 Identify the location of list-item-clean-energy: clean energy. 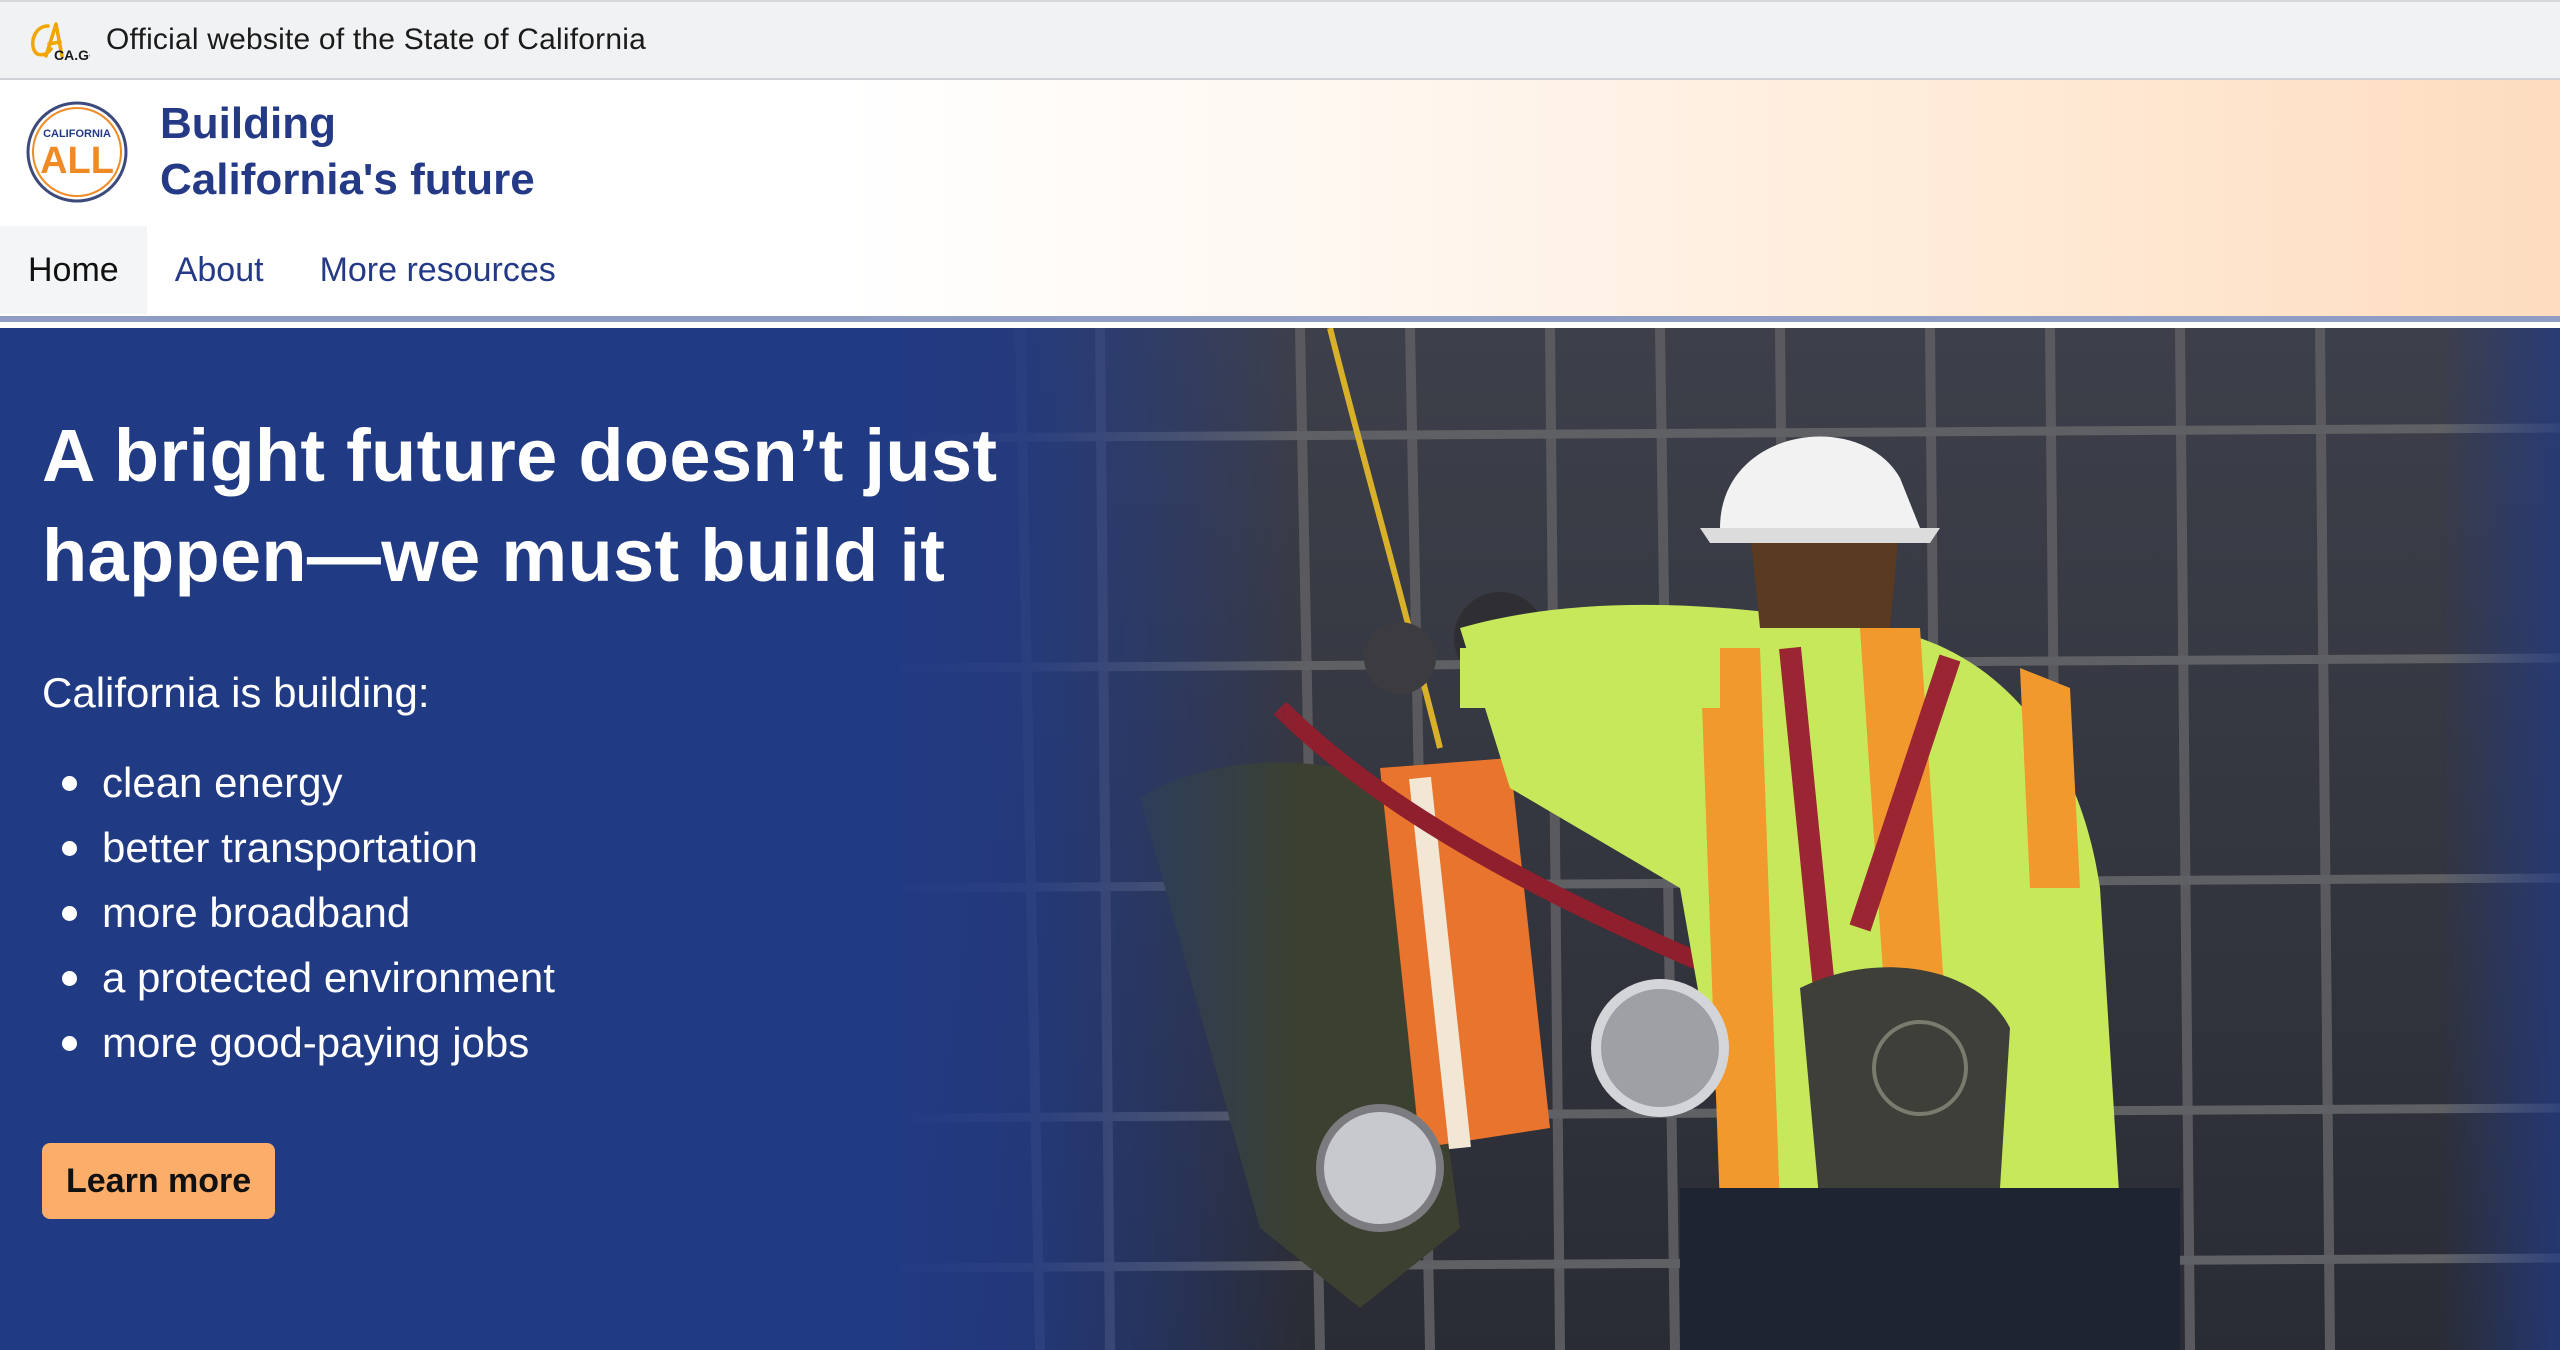
(542, 782).